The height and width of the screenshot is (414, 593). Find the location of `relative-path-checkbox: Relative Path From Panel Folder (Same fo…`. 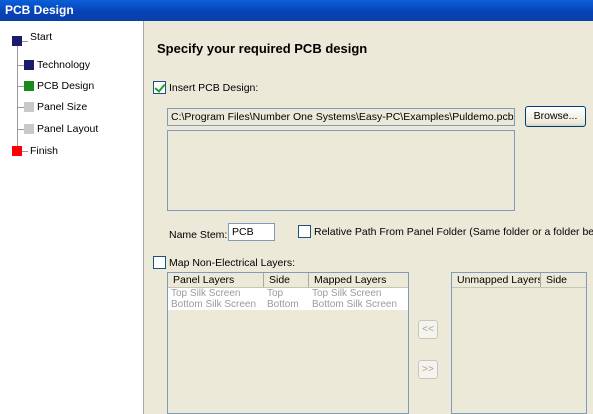

relative-path-checkbox: Relative Path From Panel Folder (Same fo… is located at coordinates (445, 231).